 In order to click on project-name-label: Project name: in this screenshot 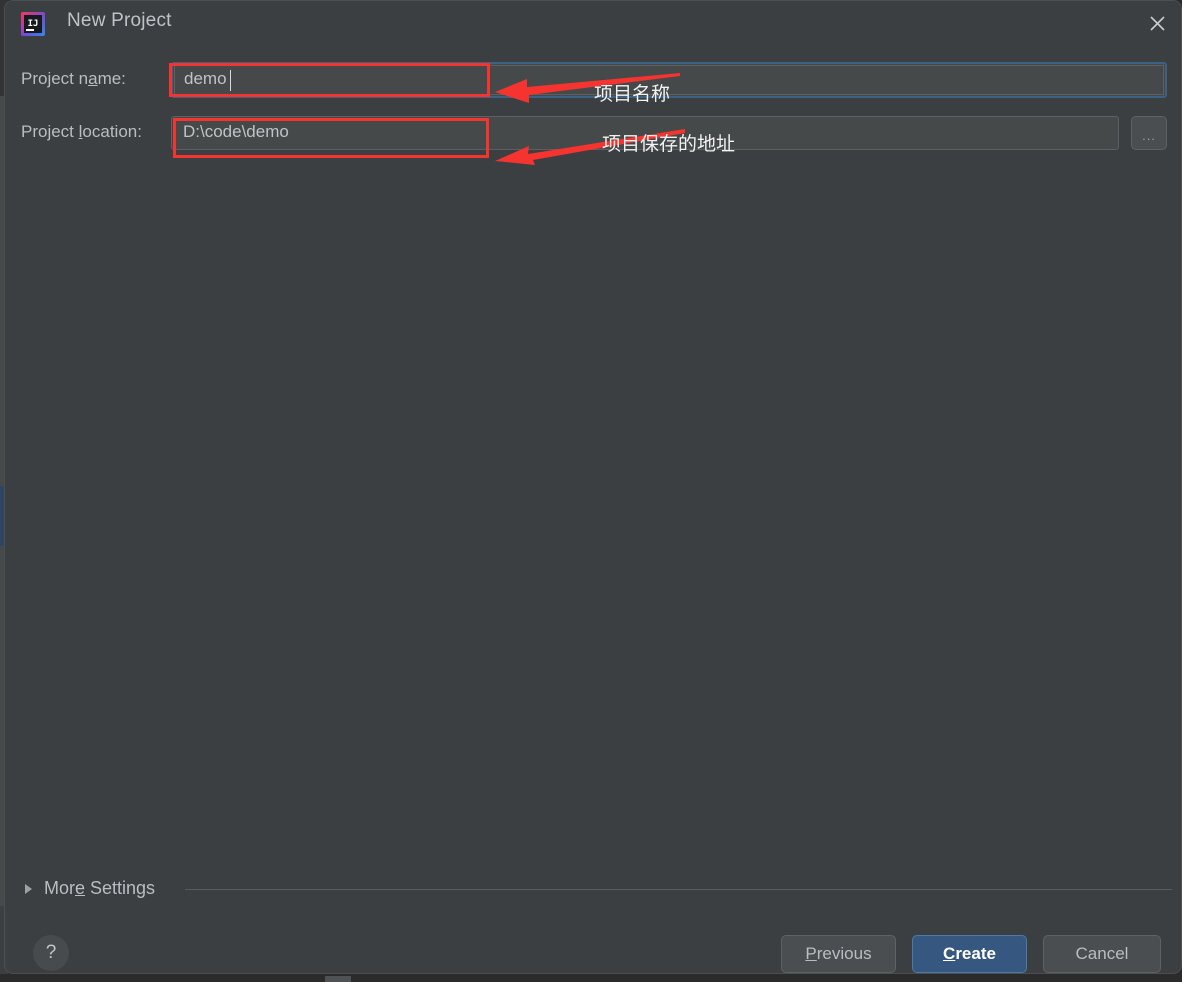, I will do `click(73, 78)`.